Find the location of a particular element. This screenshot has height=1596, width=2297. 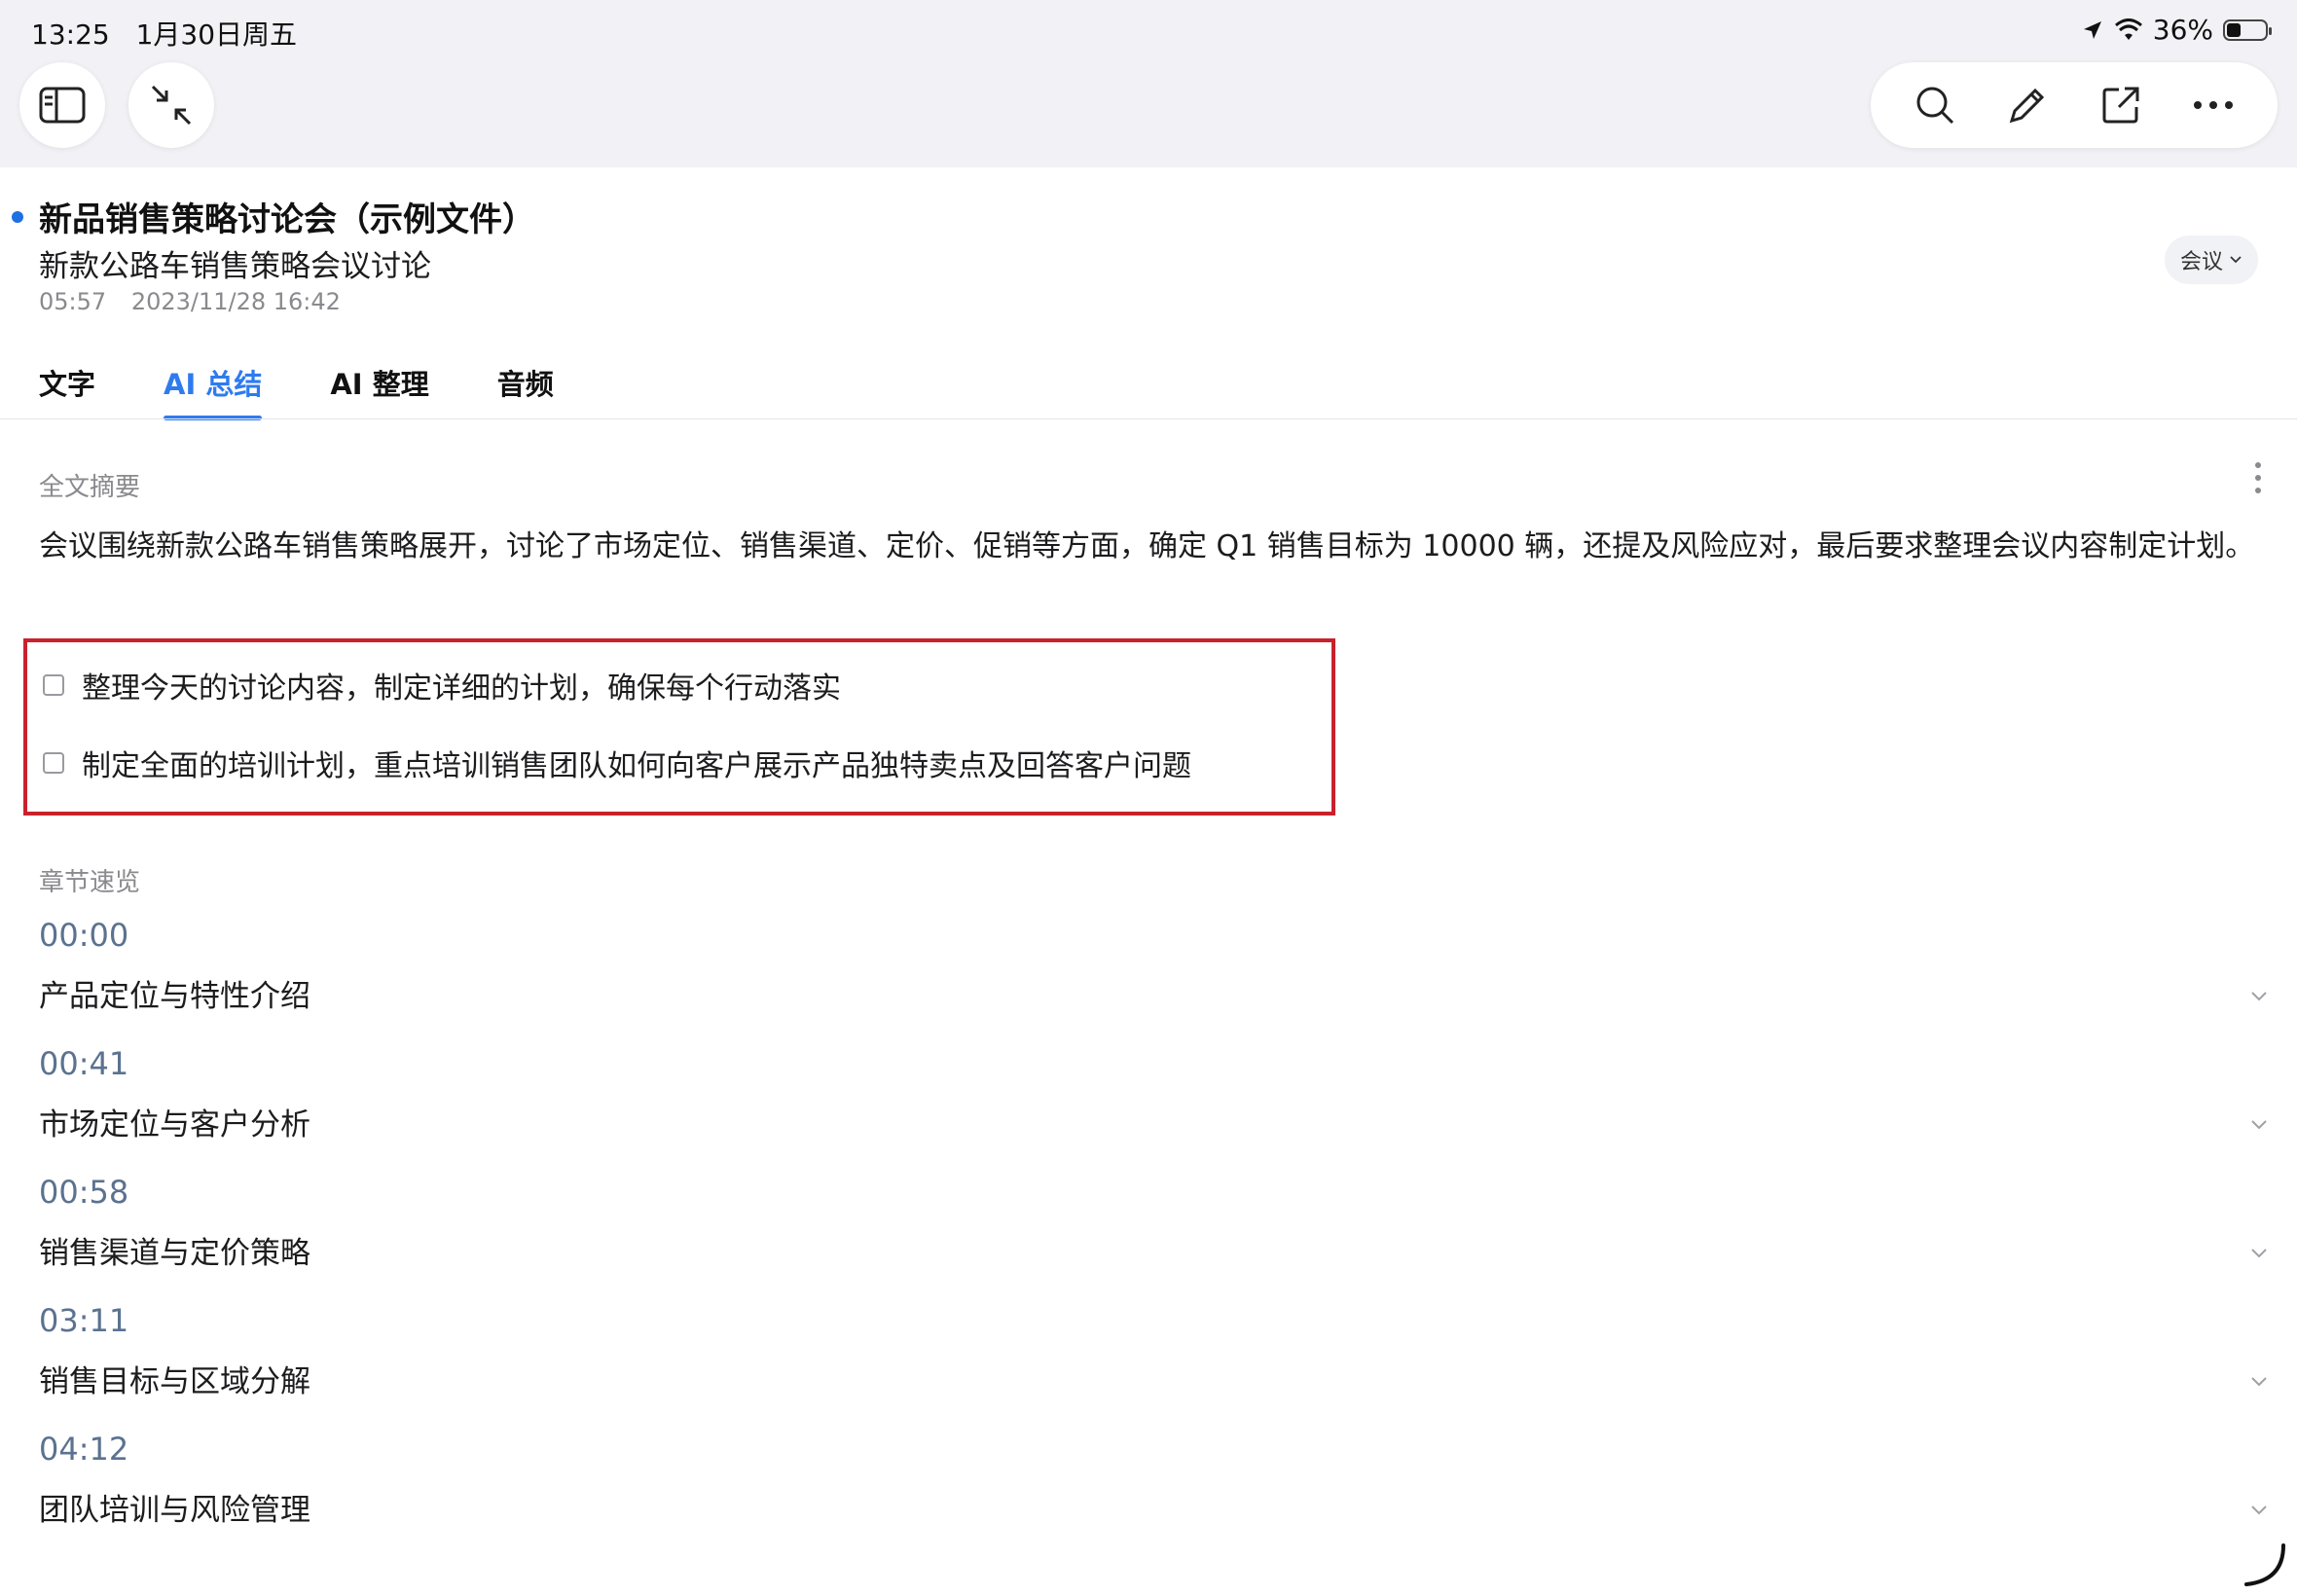

share-button is located at coordinates (2121, 105).